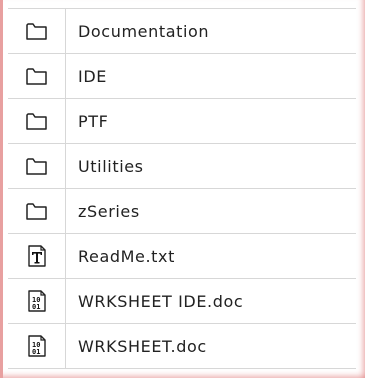 Image resolution: width=365 pixels, height=378 pixels. I want to click on file-row-wrksheet: 10 01 WRKSHEET.doc, so click(182, 346).